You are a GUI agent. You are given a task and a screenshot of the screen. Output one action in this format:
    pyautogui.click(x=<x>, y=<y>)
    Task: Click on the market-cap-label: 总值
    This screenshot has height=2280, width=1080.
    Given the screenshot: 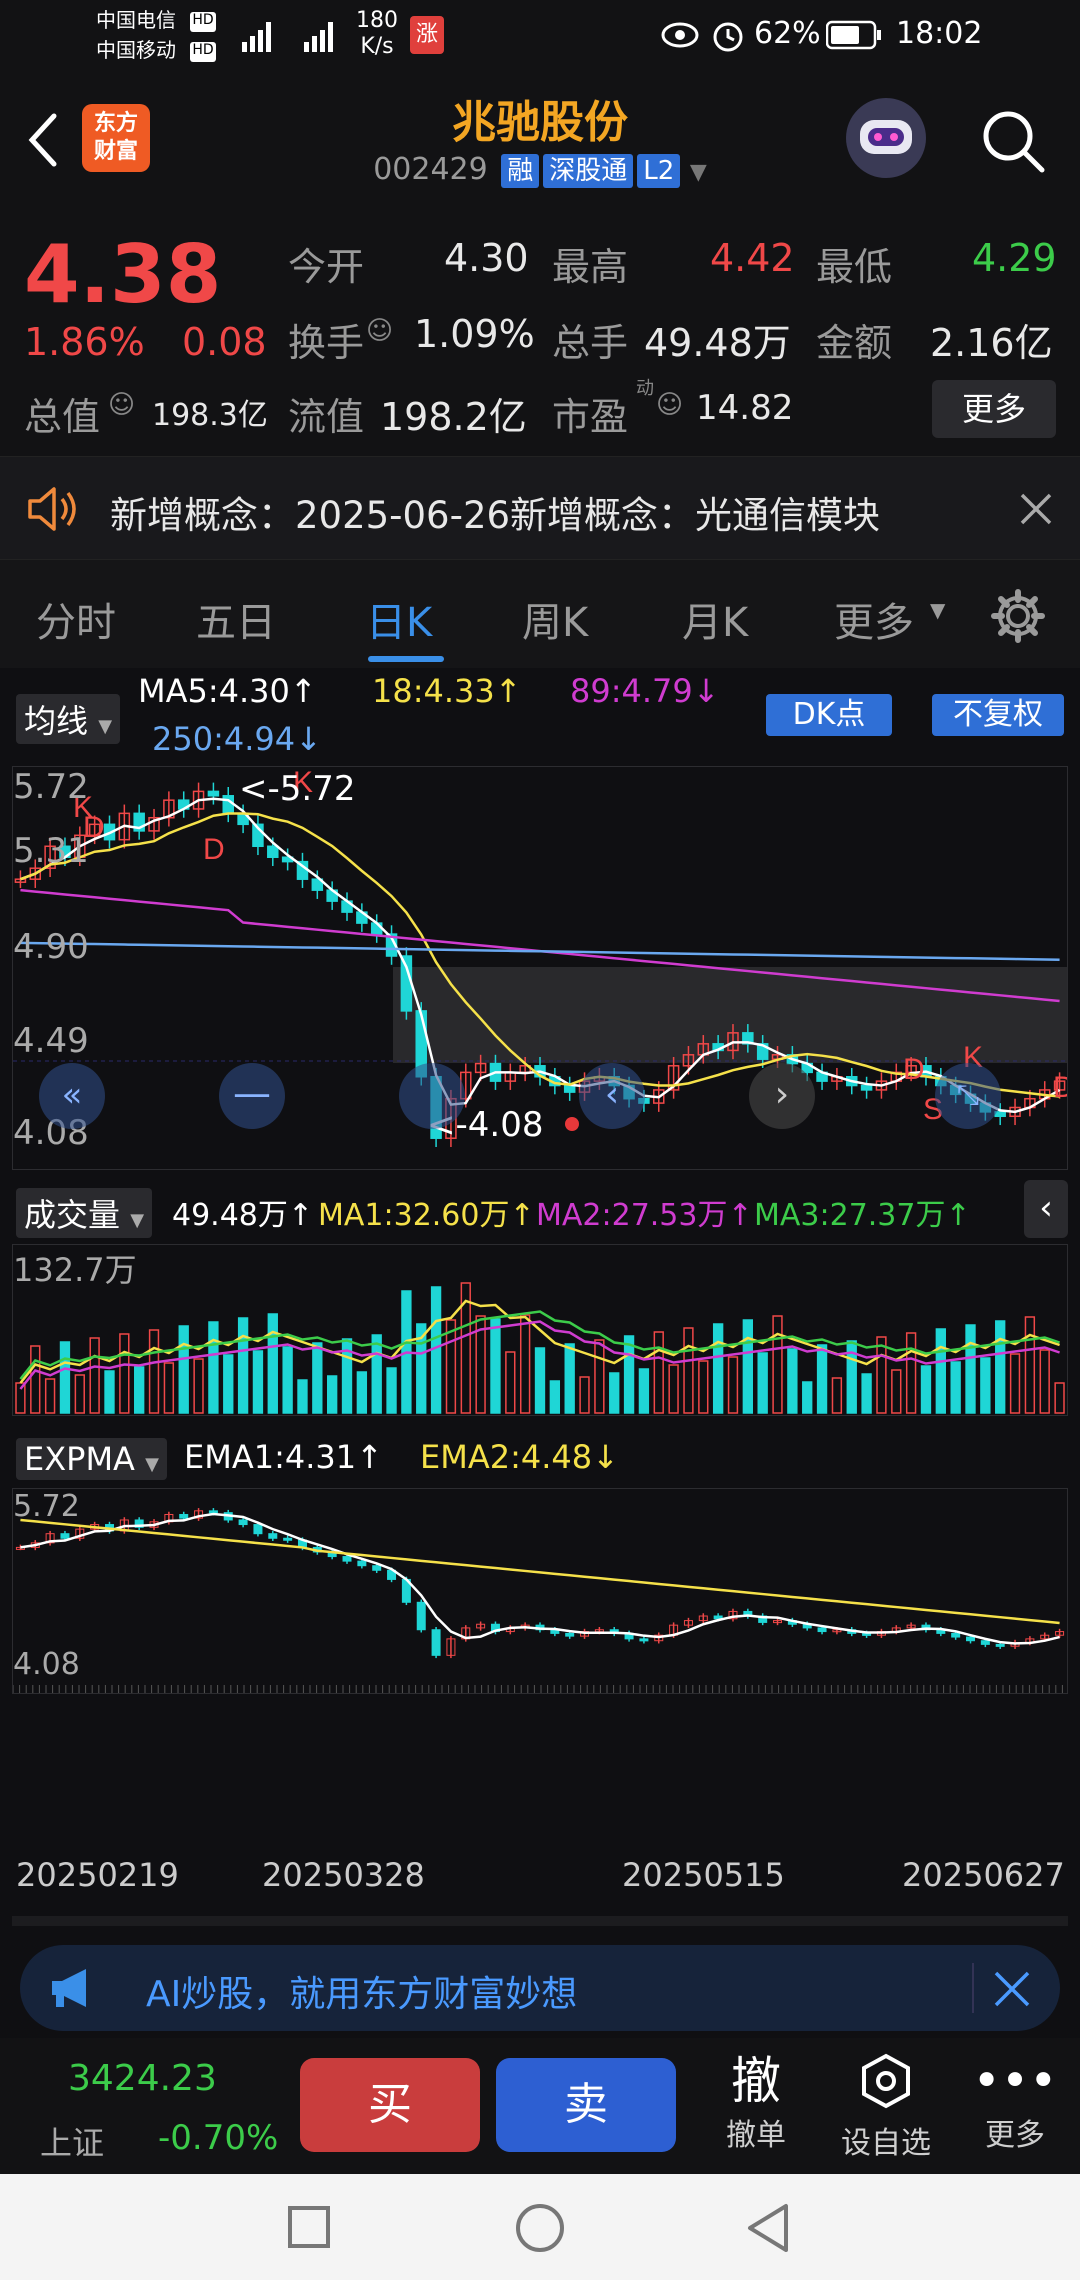 What is the action you would take?
    pyautogui.click(x=62, y=417)
    